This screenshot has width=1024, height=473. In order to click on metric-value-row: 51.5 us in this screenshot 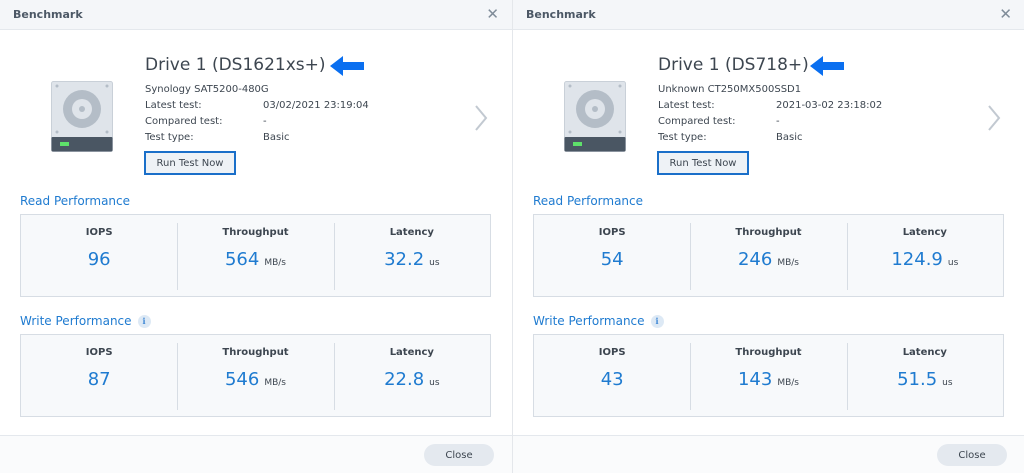, I will do `click(925, 379)`.